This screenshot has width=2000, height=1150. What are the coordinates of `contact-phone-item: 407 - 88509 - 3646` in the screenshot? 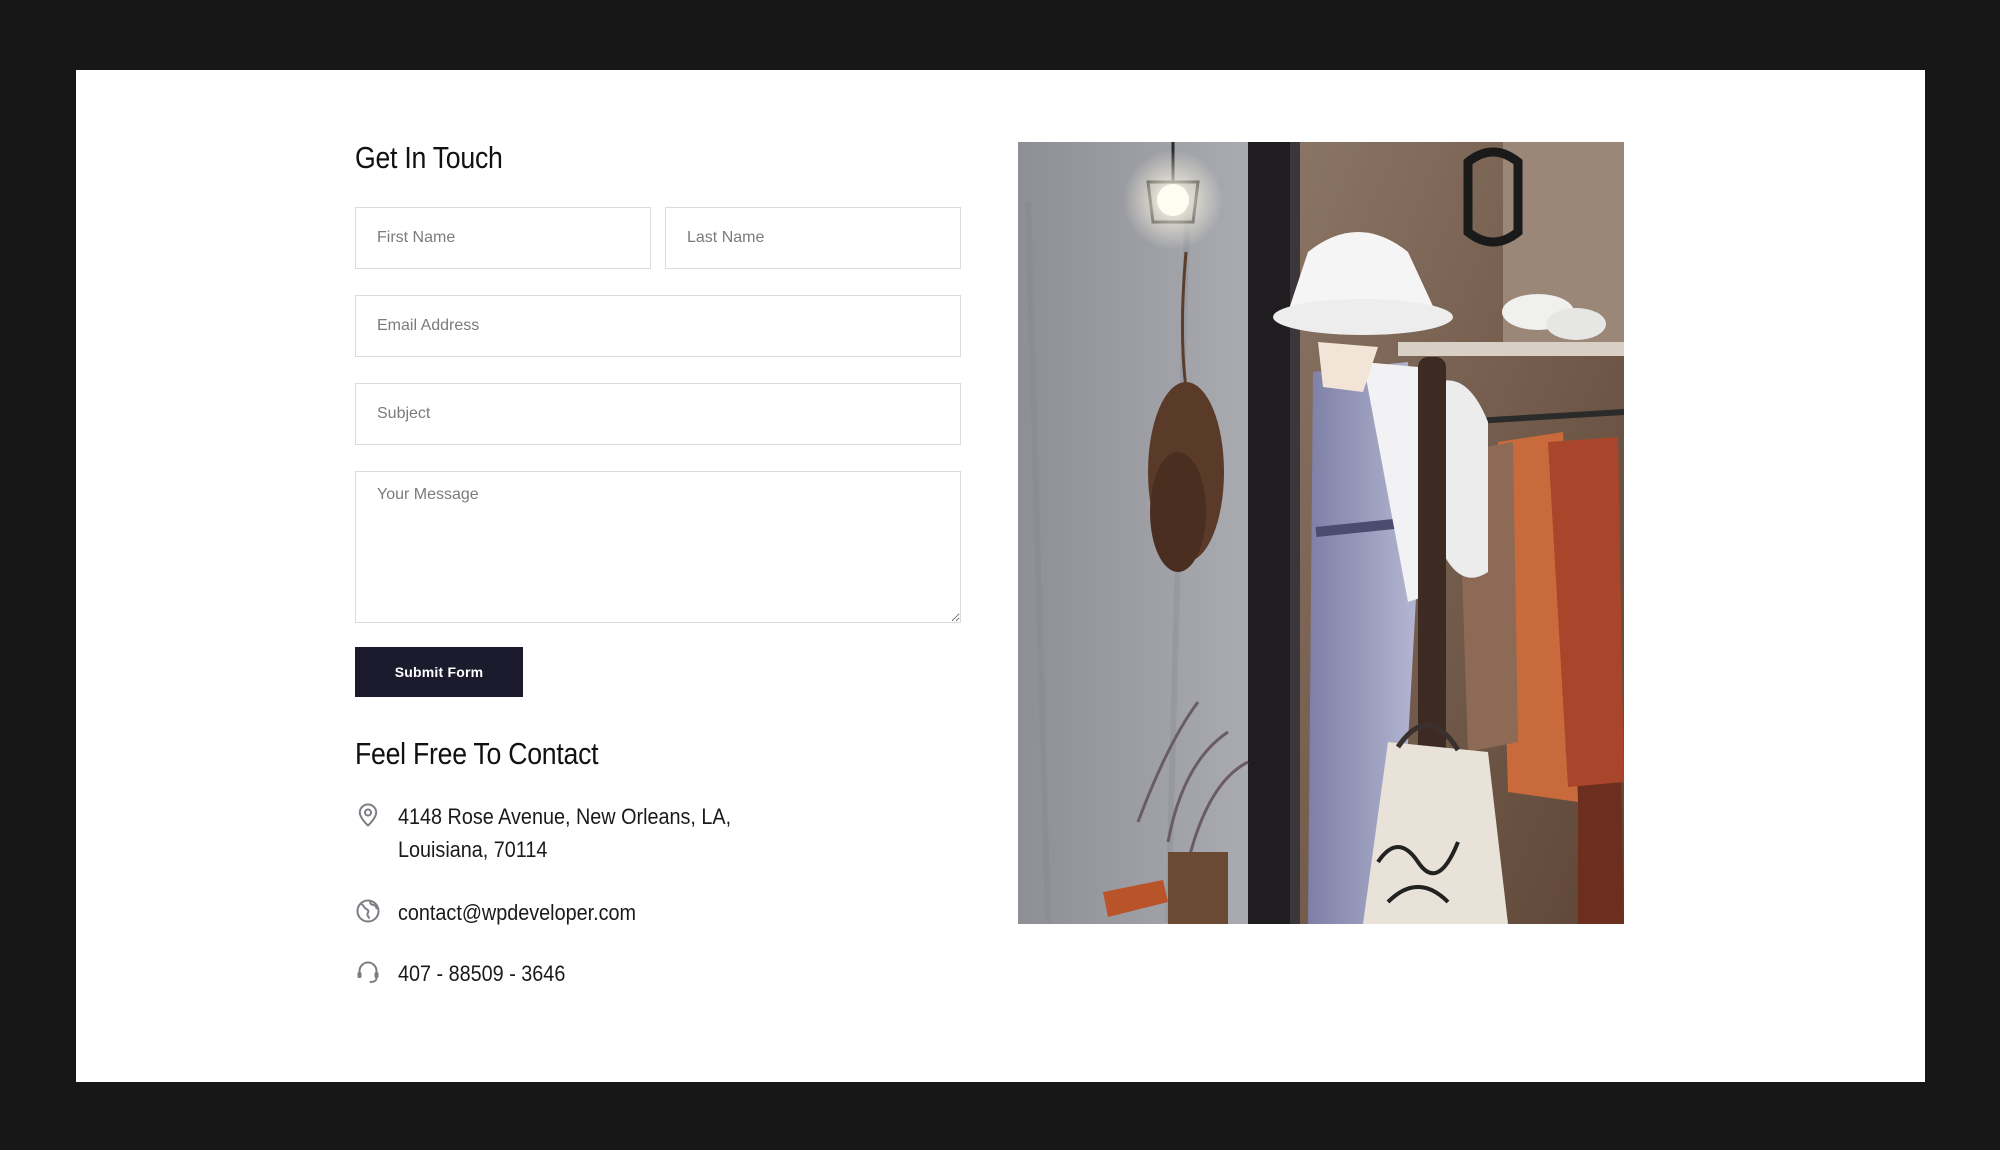 It's located at (469, 973).